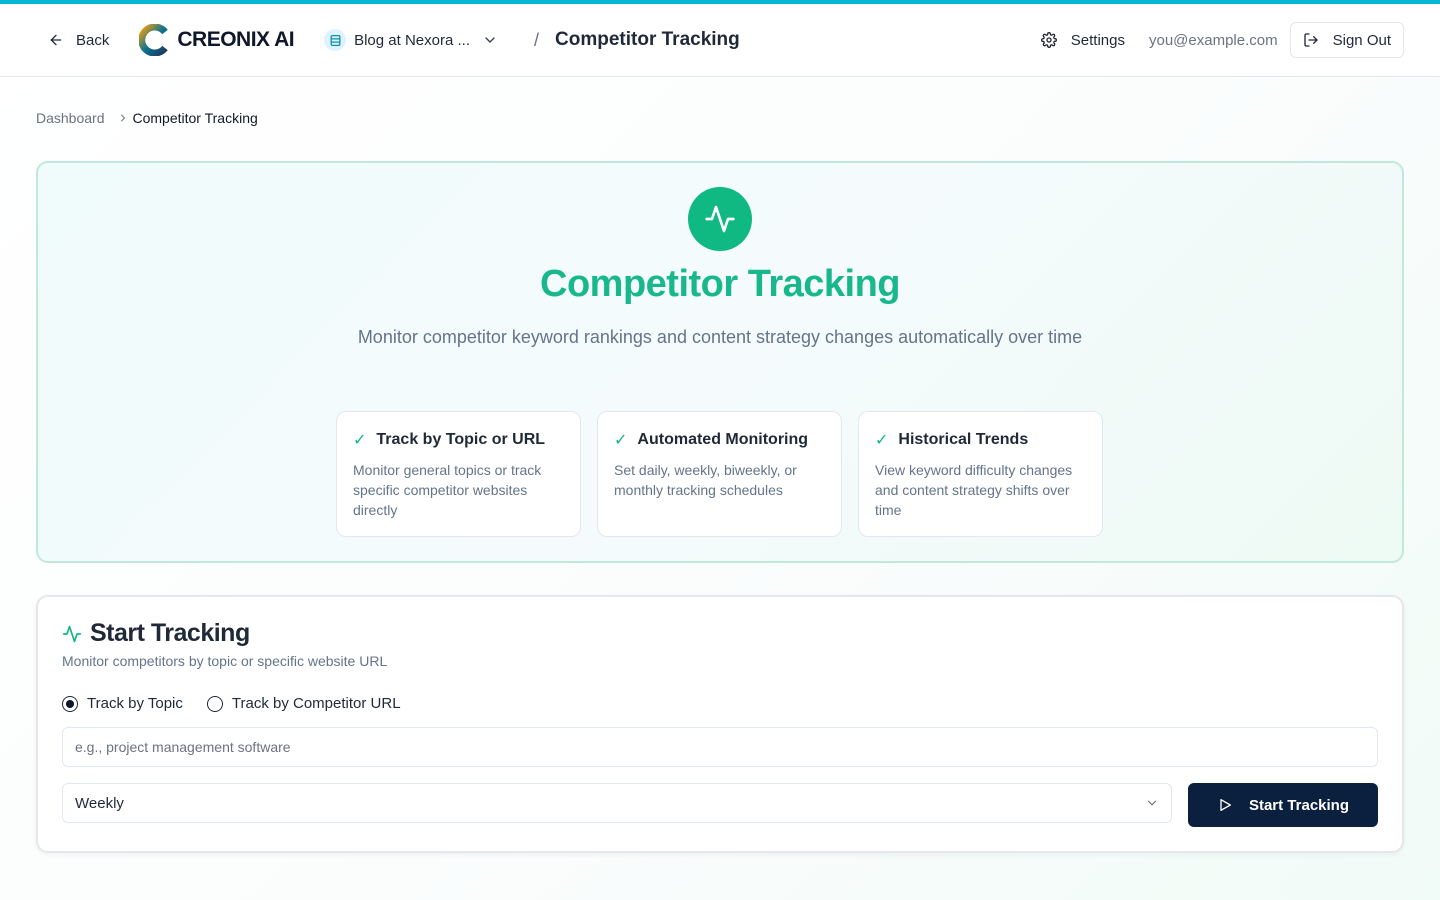  I want to click on card-title: Start Tracking, so click(156, 633).